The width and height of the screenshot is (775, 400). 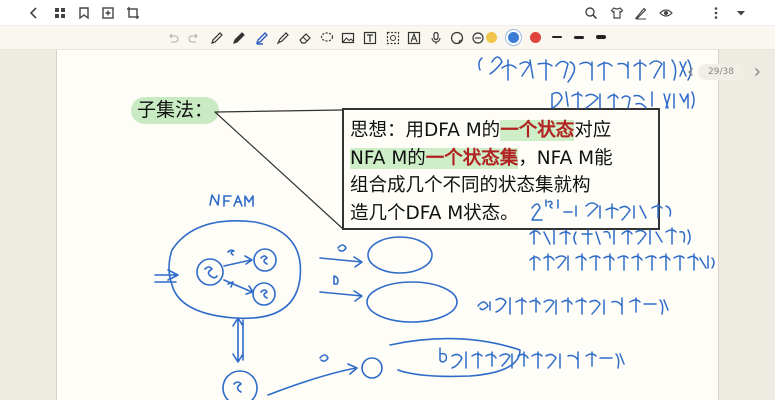 What do you see at coordinates (393, 38) in the screenshot?
I see `shape-icon` at bounding box center [393, 38].